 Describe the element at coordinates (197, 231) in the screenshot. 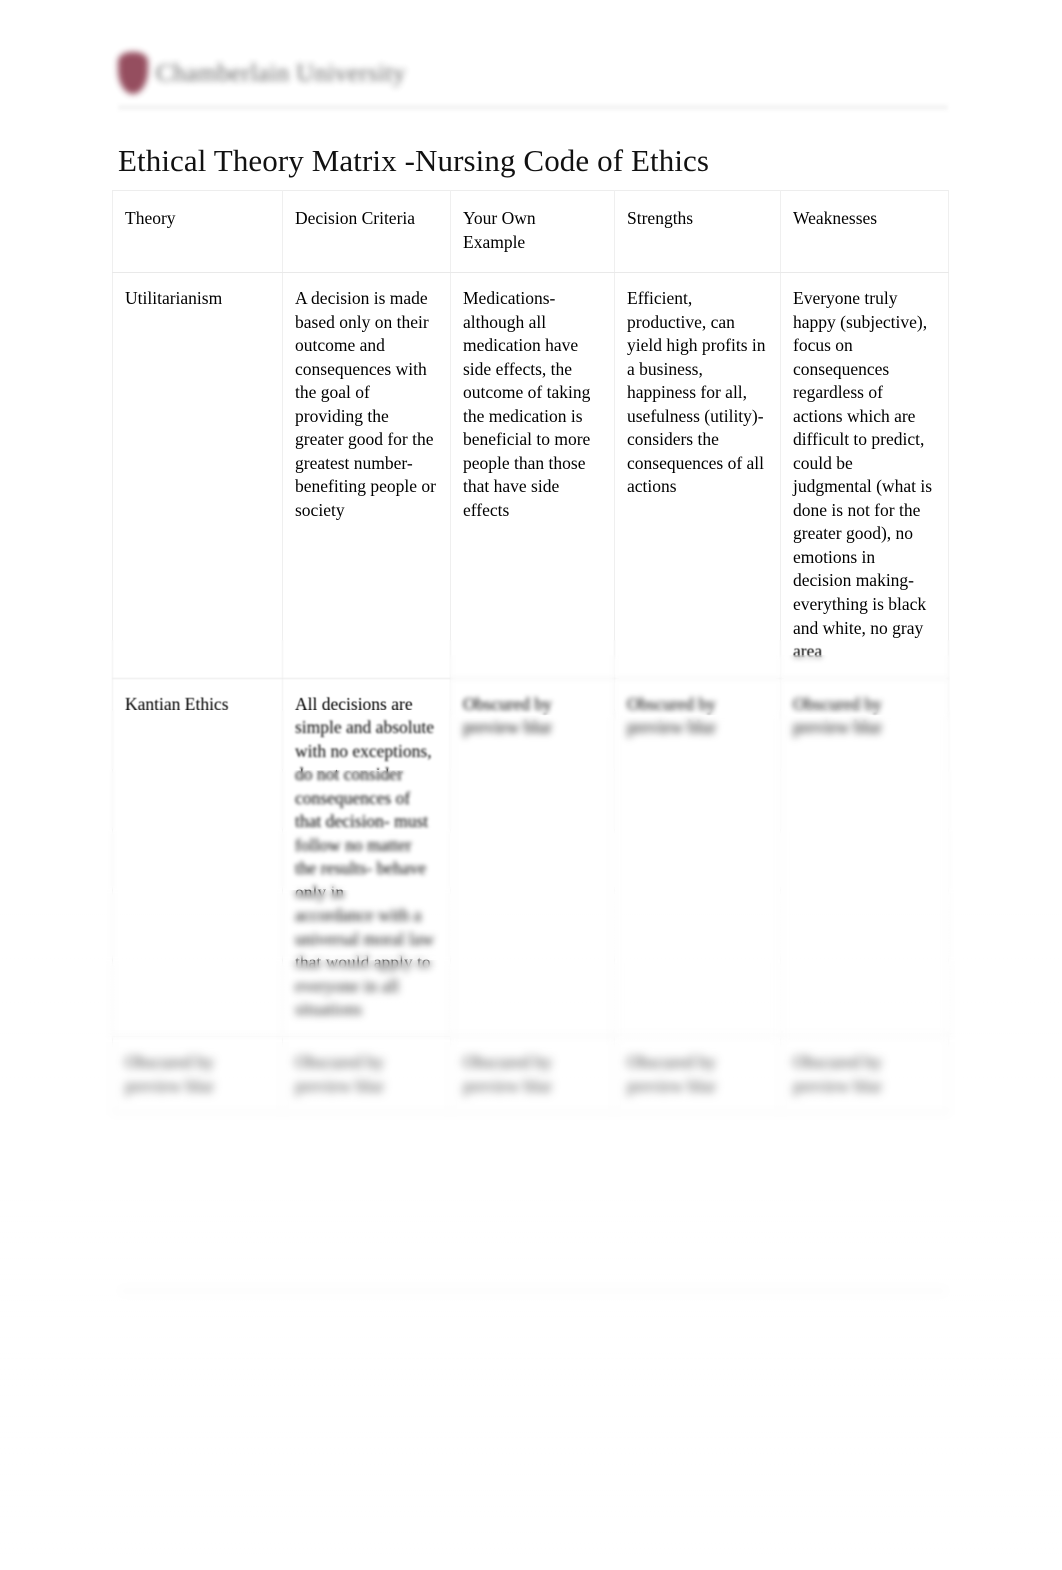

I see `column-header-theory: Theory` at that location.